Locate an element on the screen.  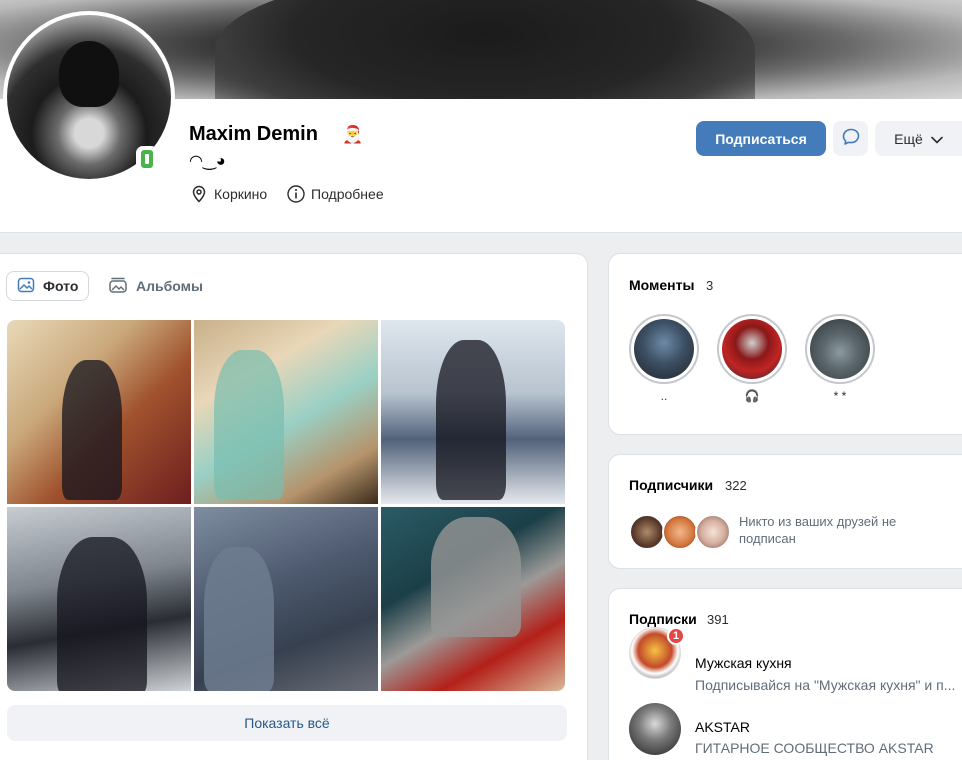
location-pin-icon is located at coordinates (199, 194).